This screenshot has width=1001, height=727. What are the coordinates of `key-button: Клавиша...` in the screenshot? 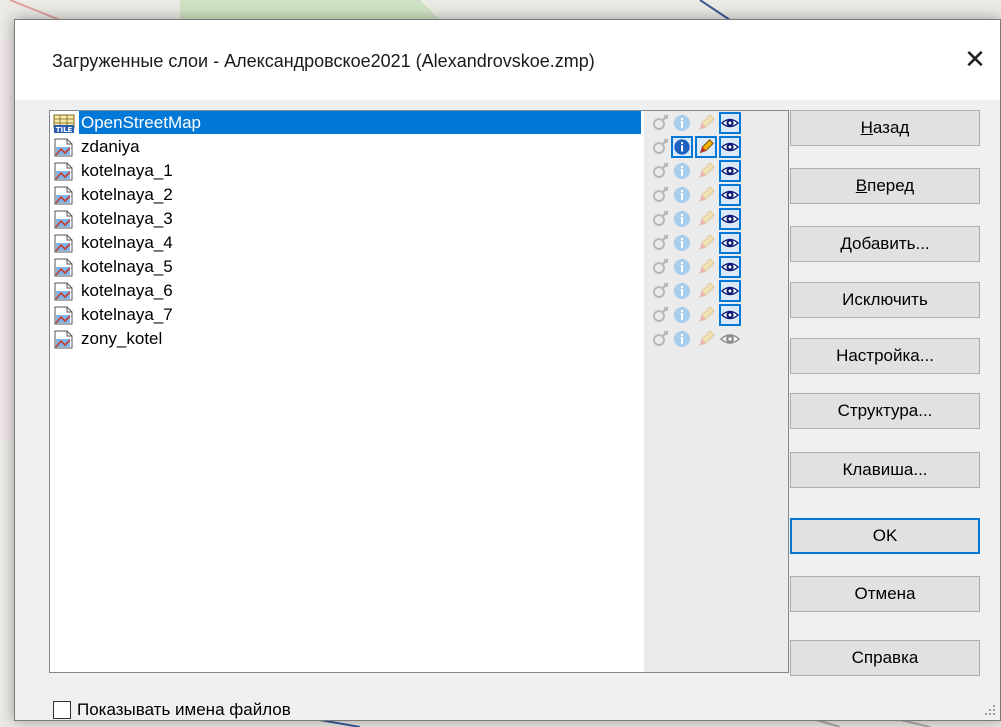 It's located at (885, 470).